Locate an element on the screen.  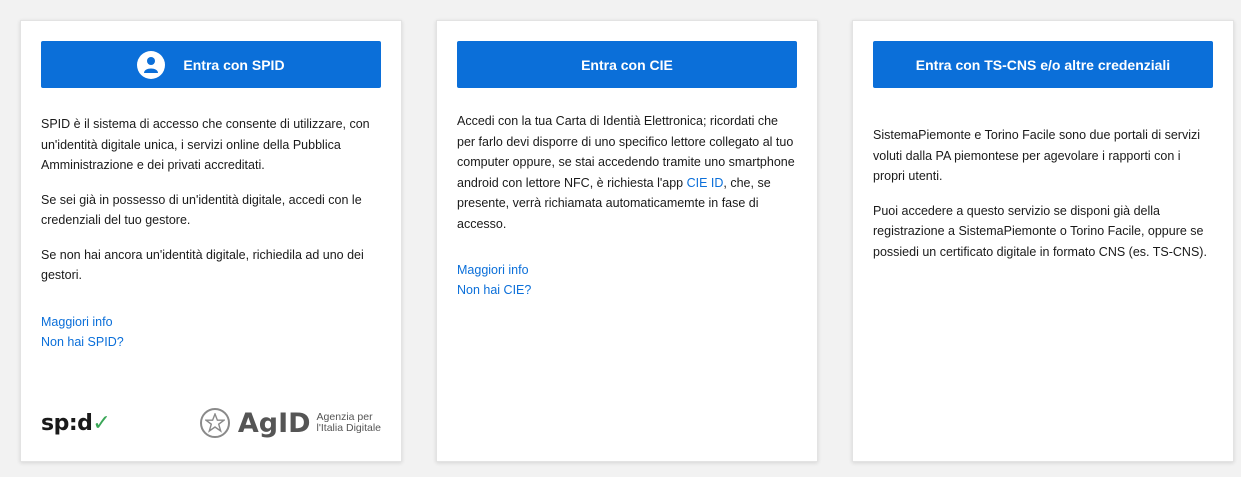
spid-logo: sp:d✓ is located at coordinates (76, 423).